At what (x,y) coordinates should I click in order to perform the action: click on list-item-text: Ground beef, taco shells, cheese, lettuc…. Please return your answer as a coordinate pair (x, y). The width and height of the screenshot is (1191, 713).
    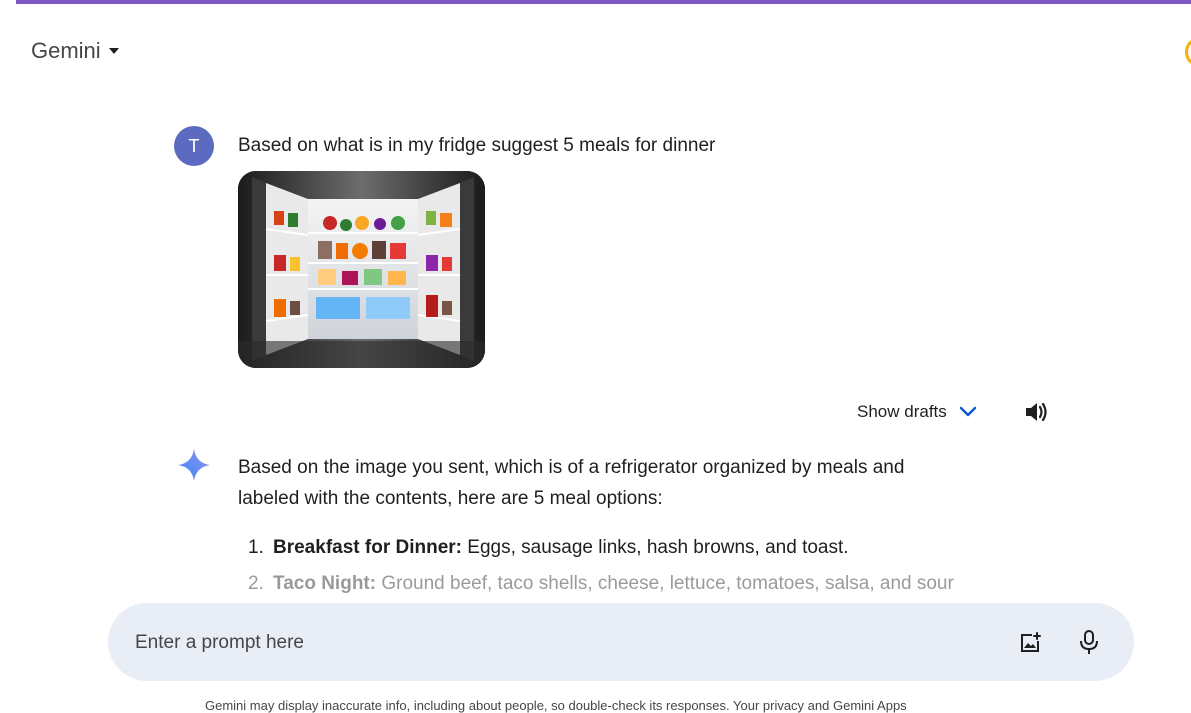
    Looking at the image, I should click on (665, 583).